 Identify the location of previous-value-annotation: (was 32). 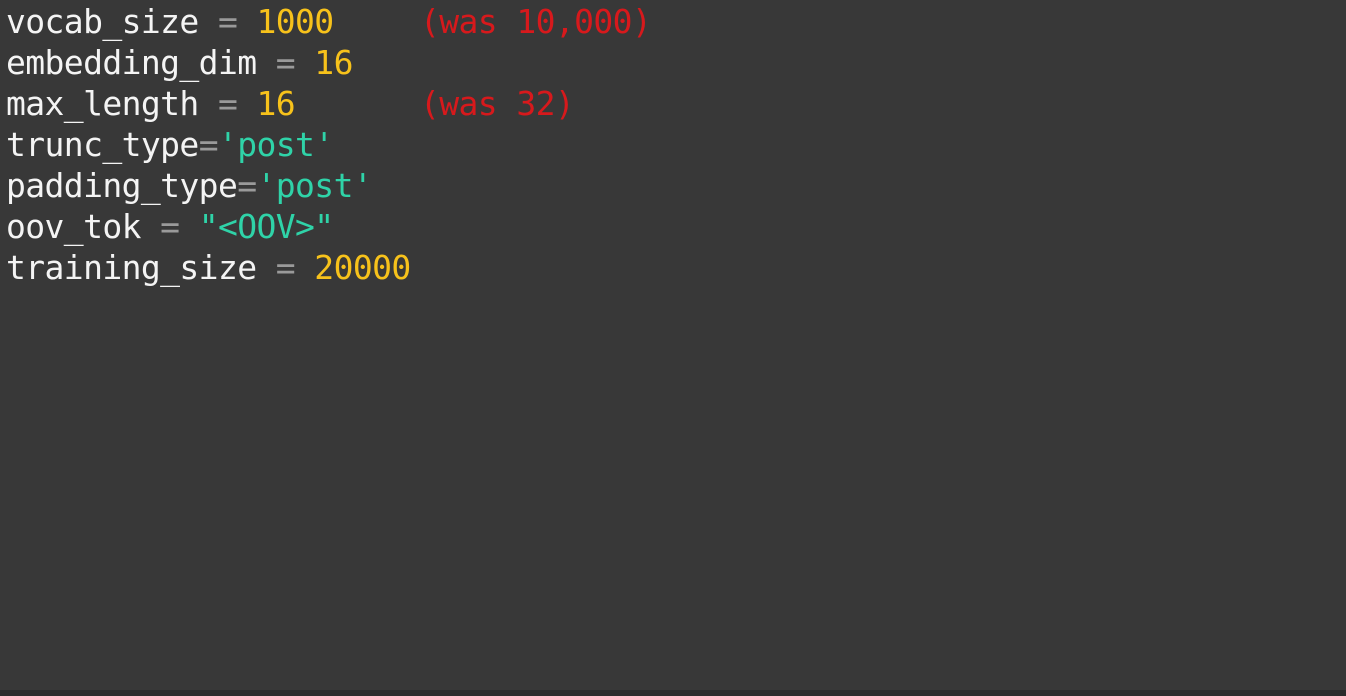
(497, 103).